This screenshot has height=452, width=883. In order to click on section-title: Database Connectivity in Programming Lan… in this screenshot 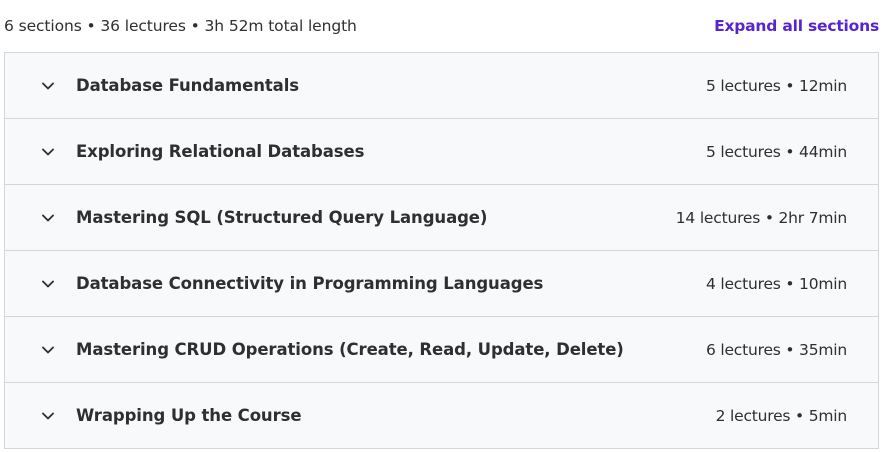, I will do `click(310, 283)`.